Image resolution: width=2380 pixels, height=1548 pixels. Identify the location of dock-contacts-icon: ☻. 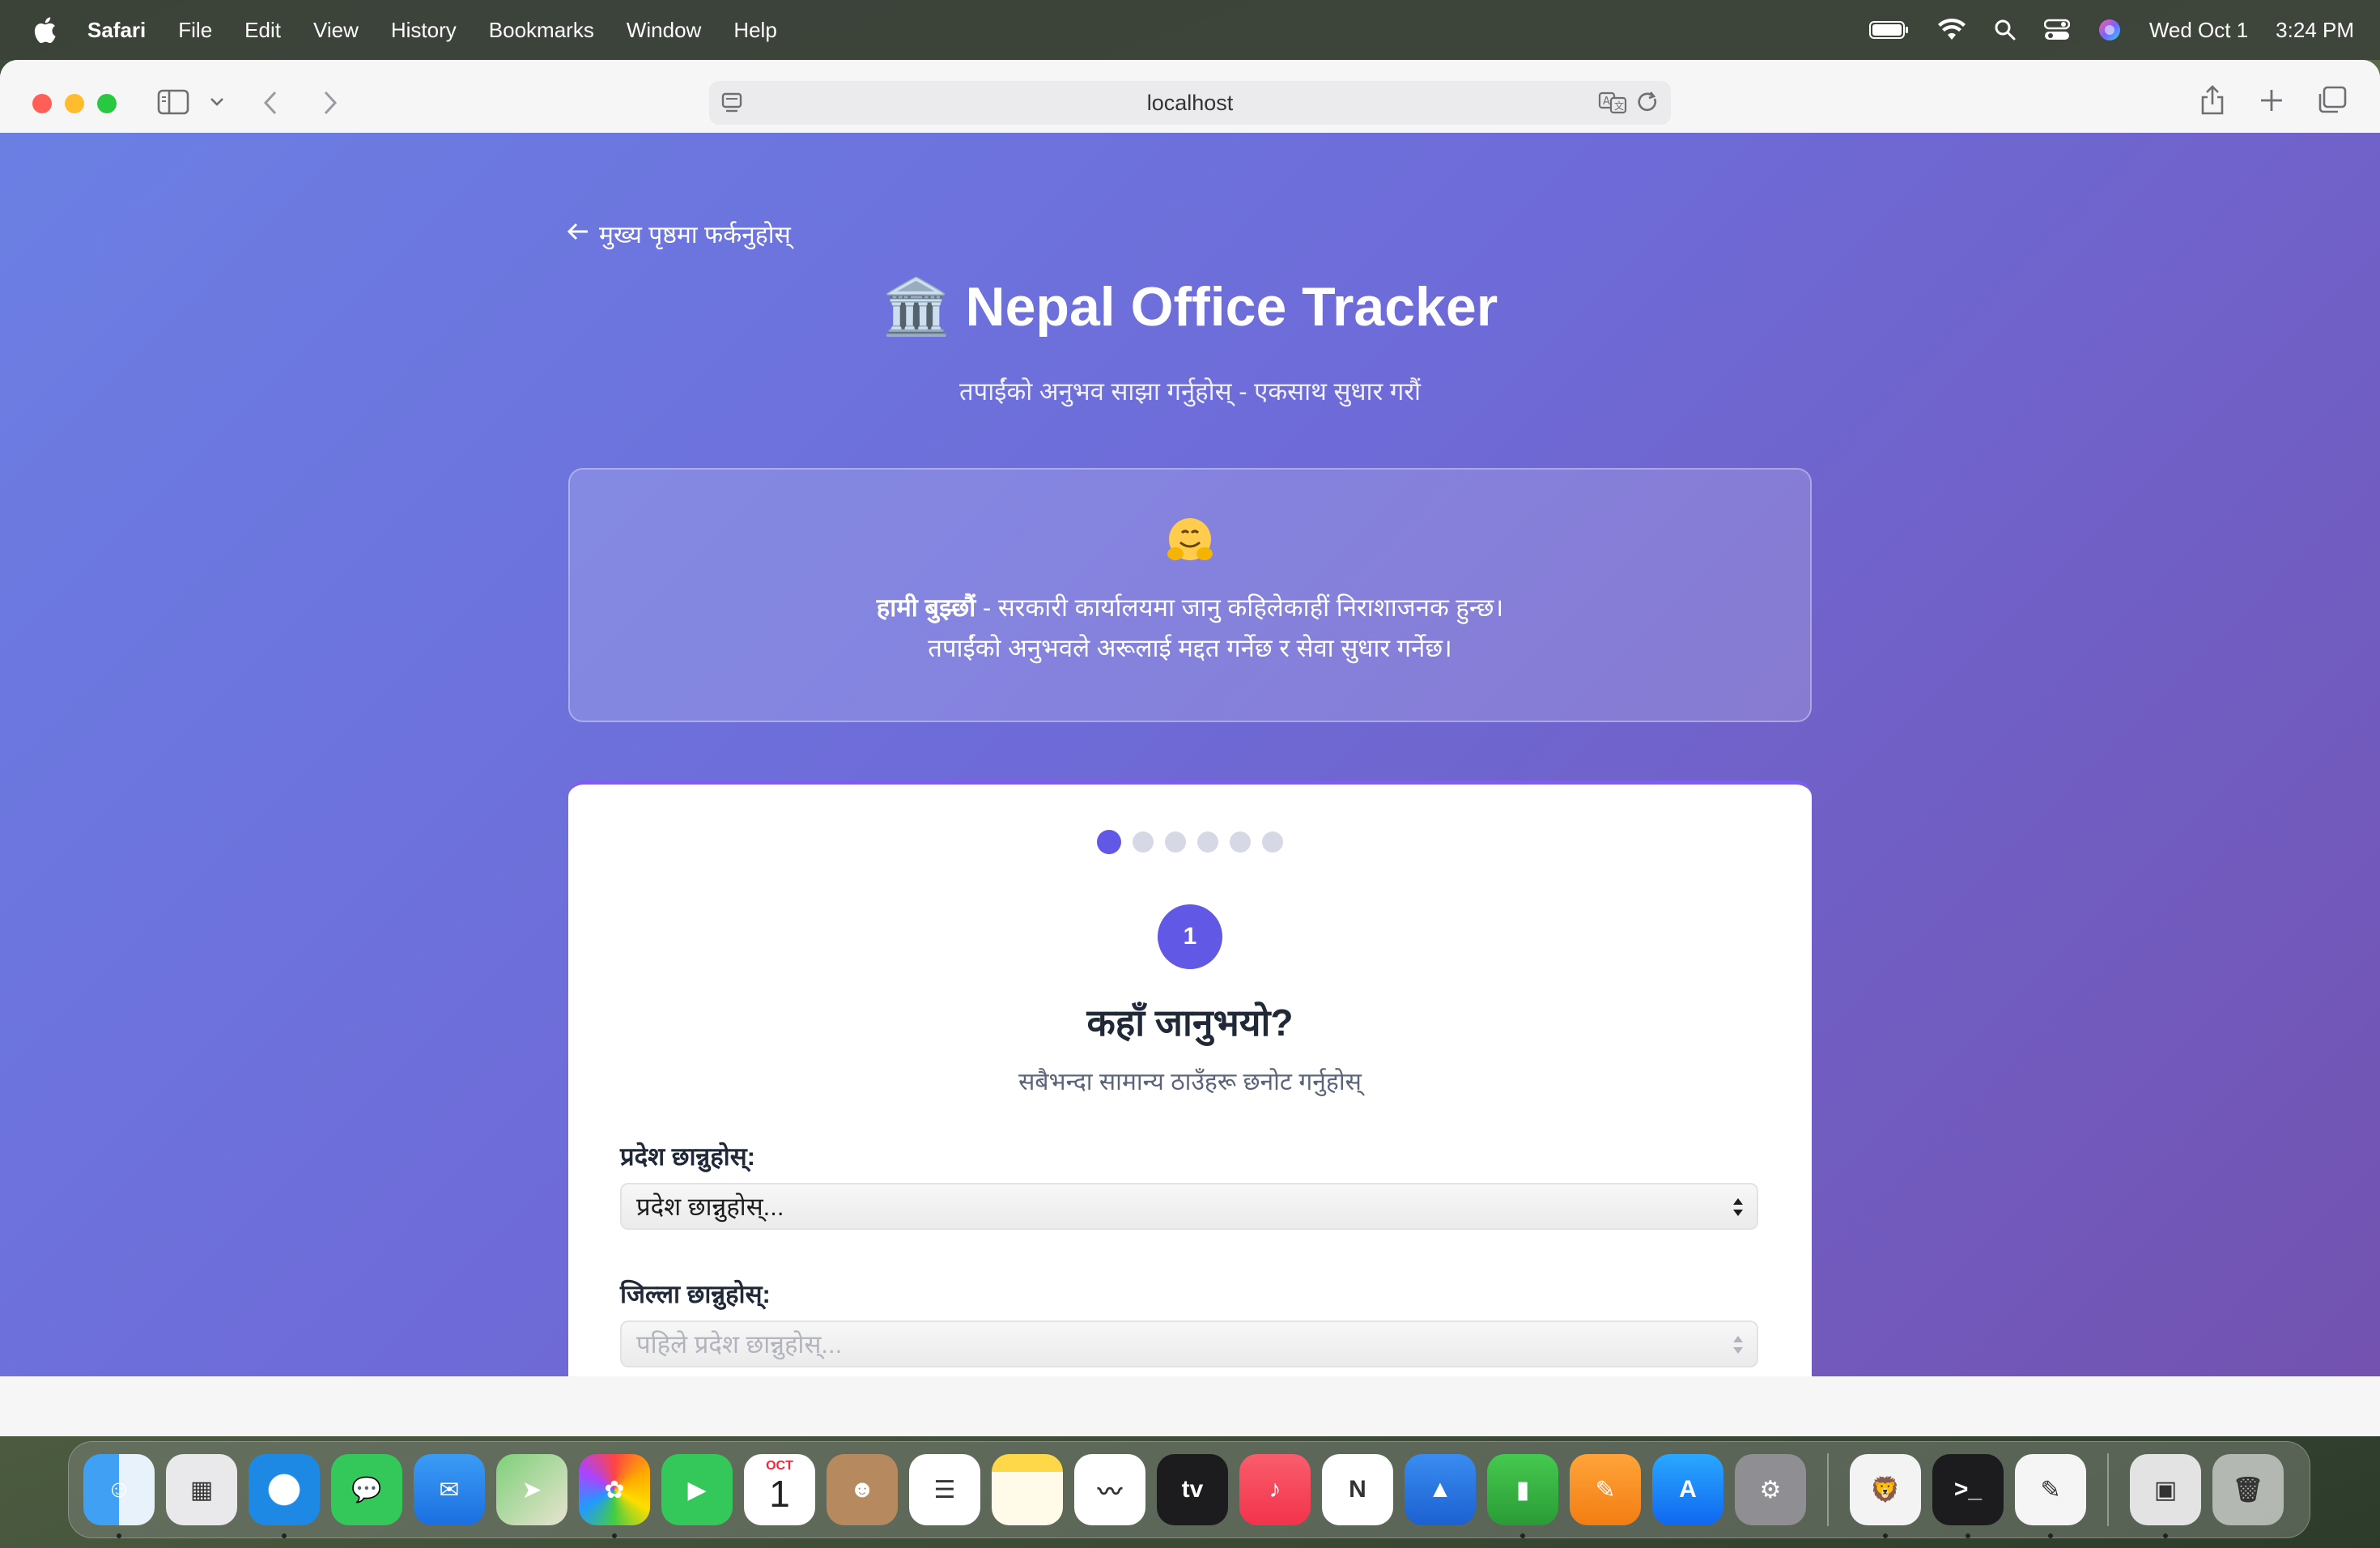
(862, 1489).